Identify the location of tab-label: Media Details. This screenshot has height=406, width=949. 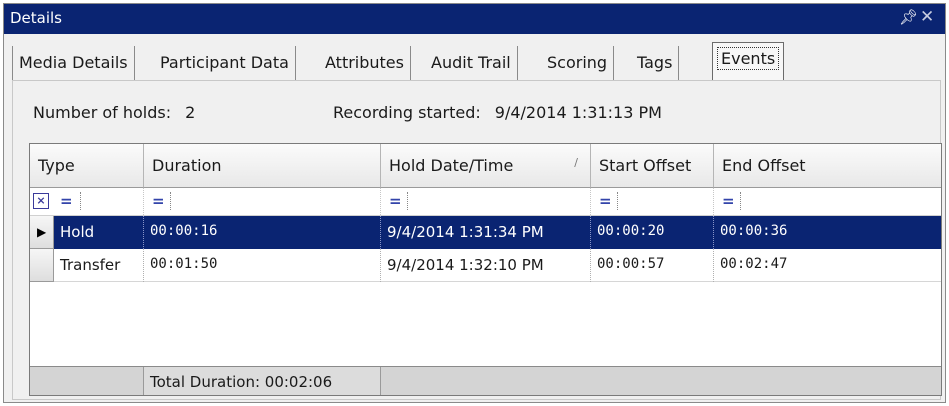
(73, 62).